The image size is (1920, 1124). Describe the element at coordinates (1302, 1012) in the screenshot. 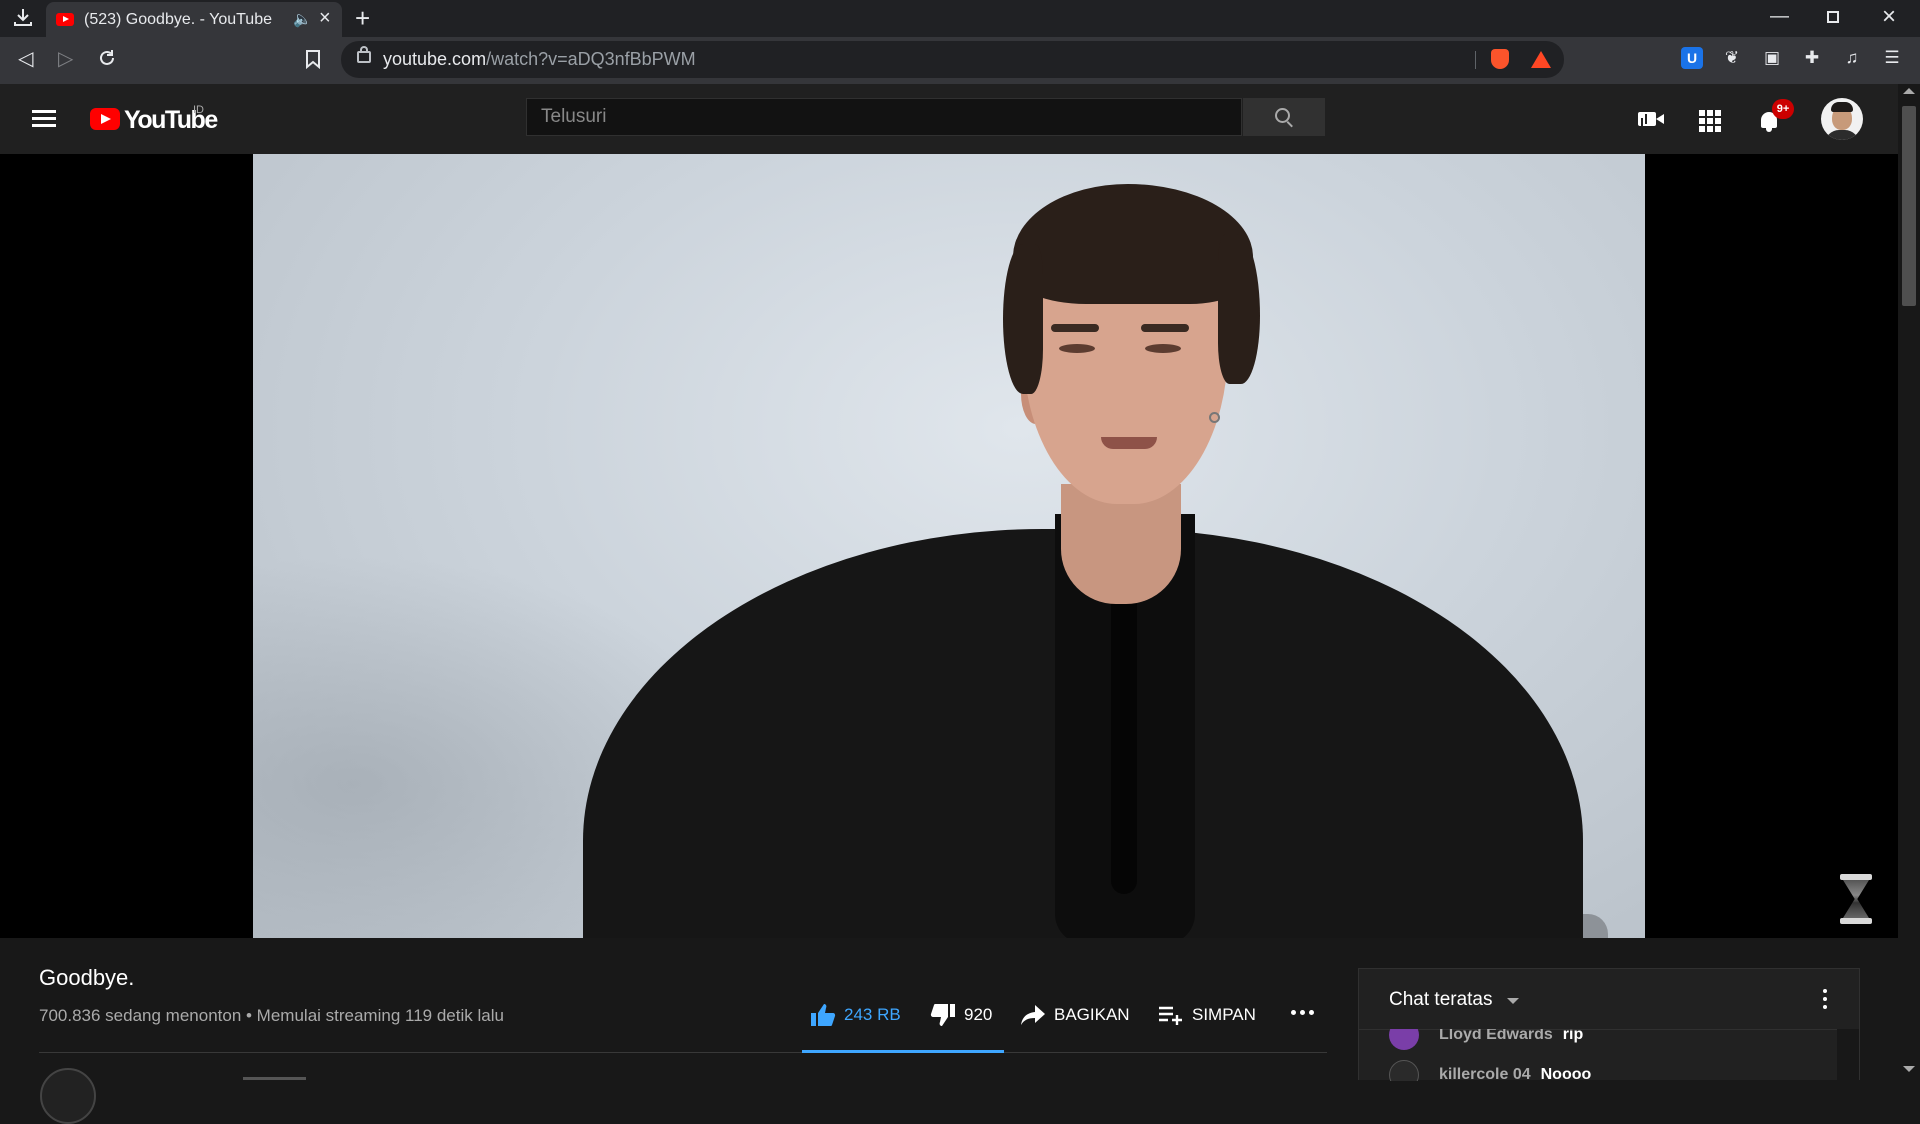

I see `more-actions-icon` at that location.